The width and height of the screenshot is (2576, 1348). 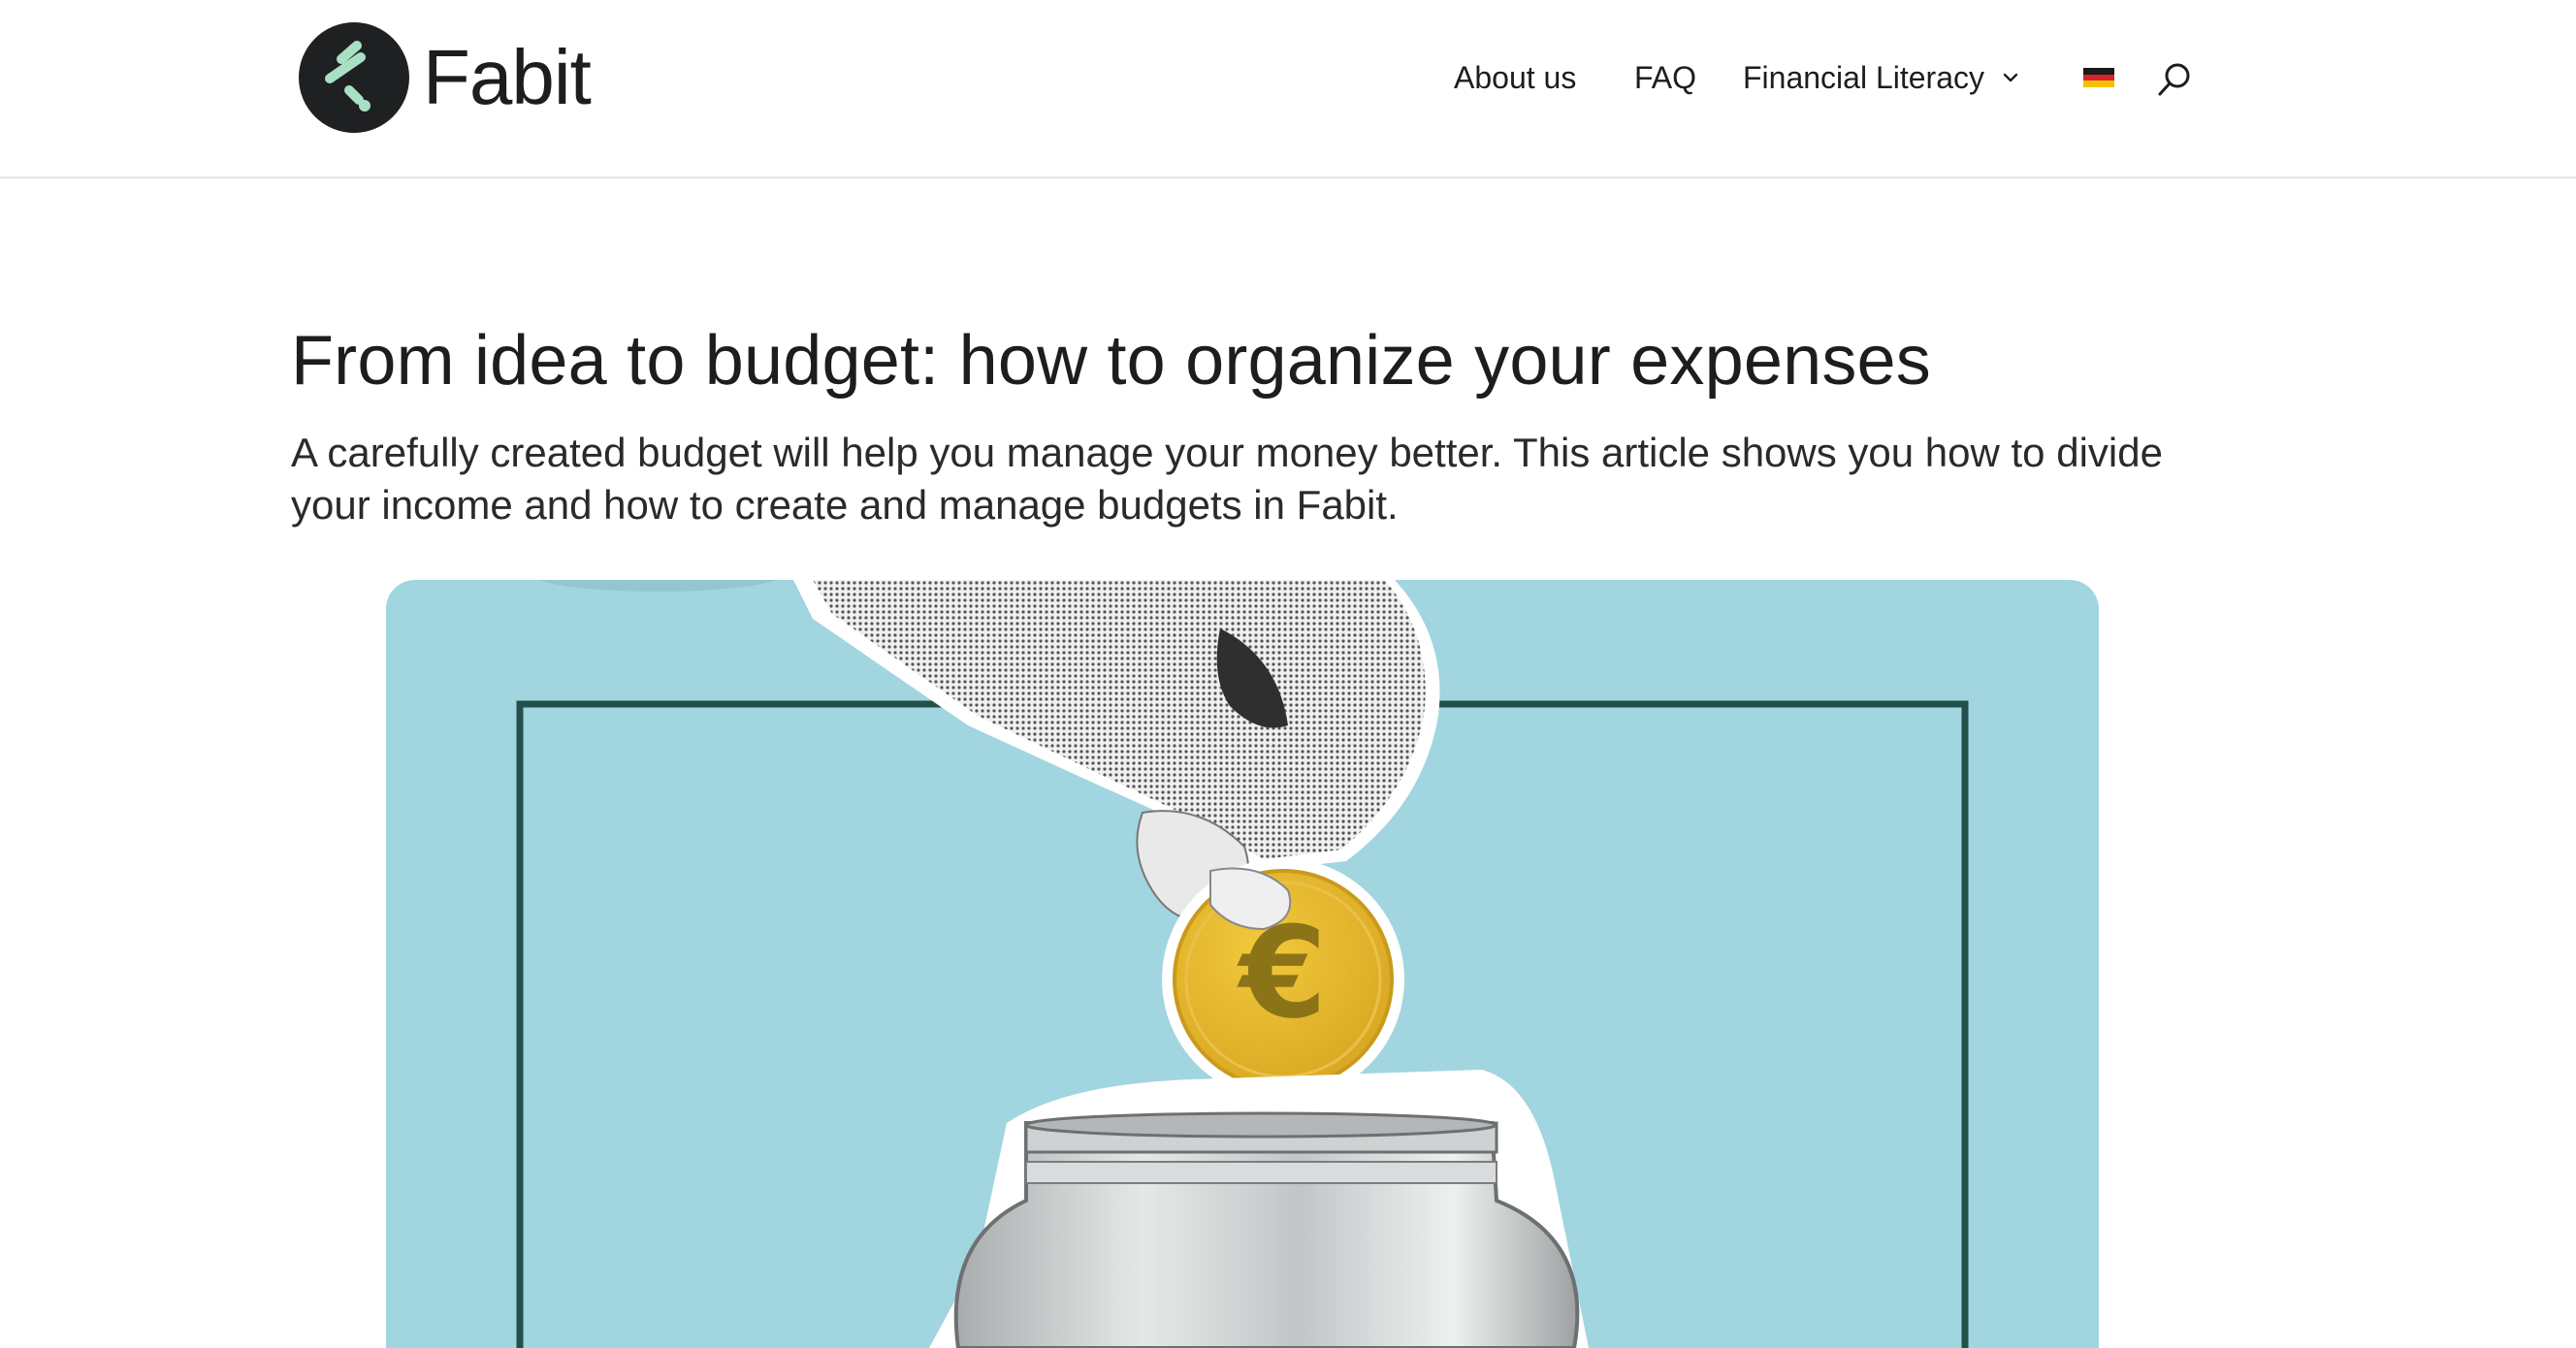 I want to click on german-flag-icon, so click(x=2098, y=78).